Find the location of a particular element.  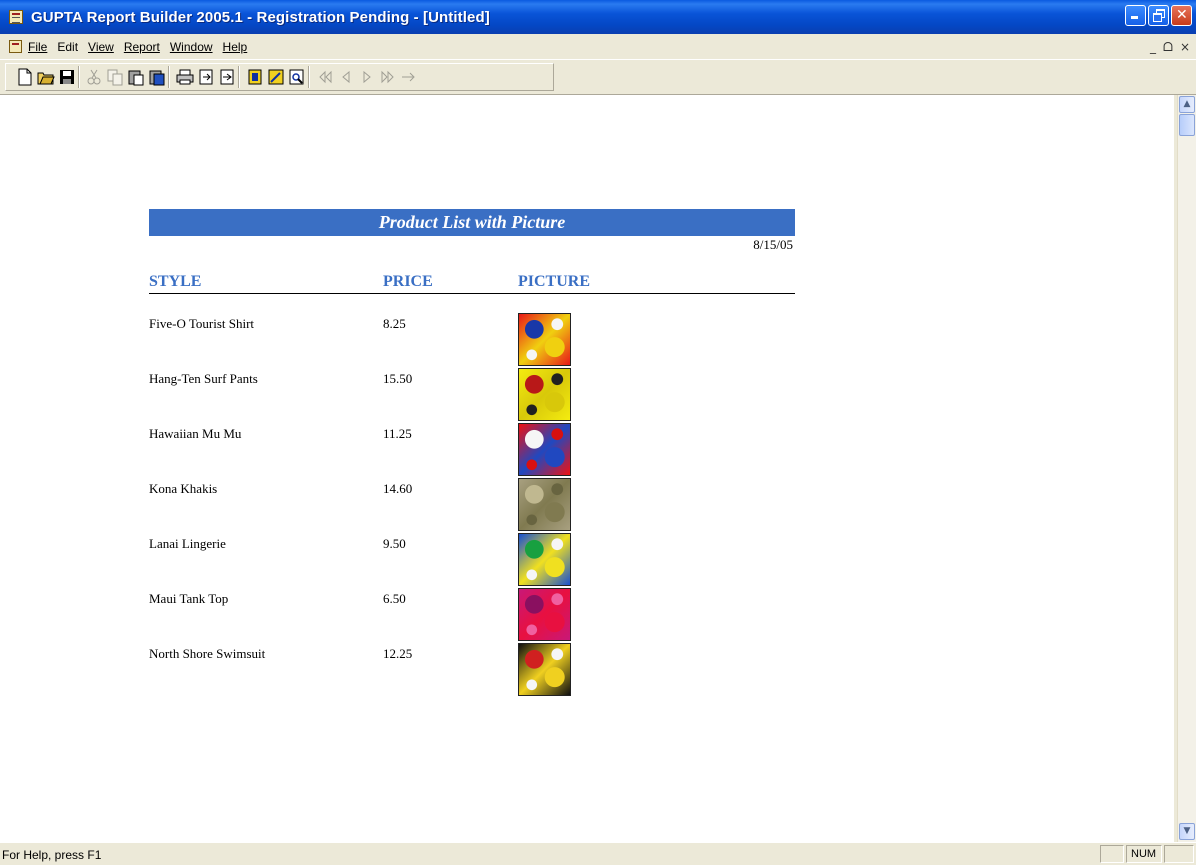

cut-icon is located at coordinates (94, 77).